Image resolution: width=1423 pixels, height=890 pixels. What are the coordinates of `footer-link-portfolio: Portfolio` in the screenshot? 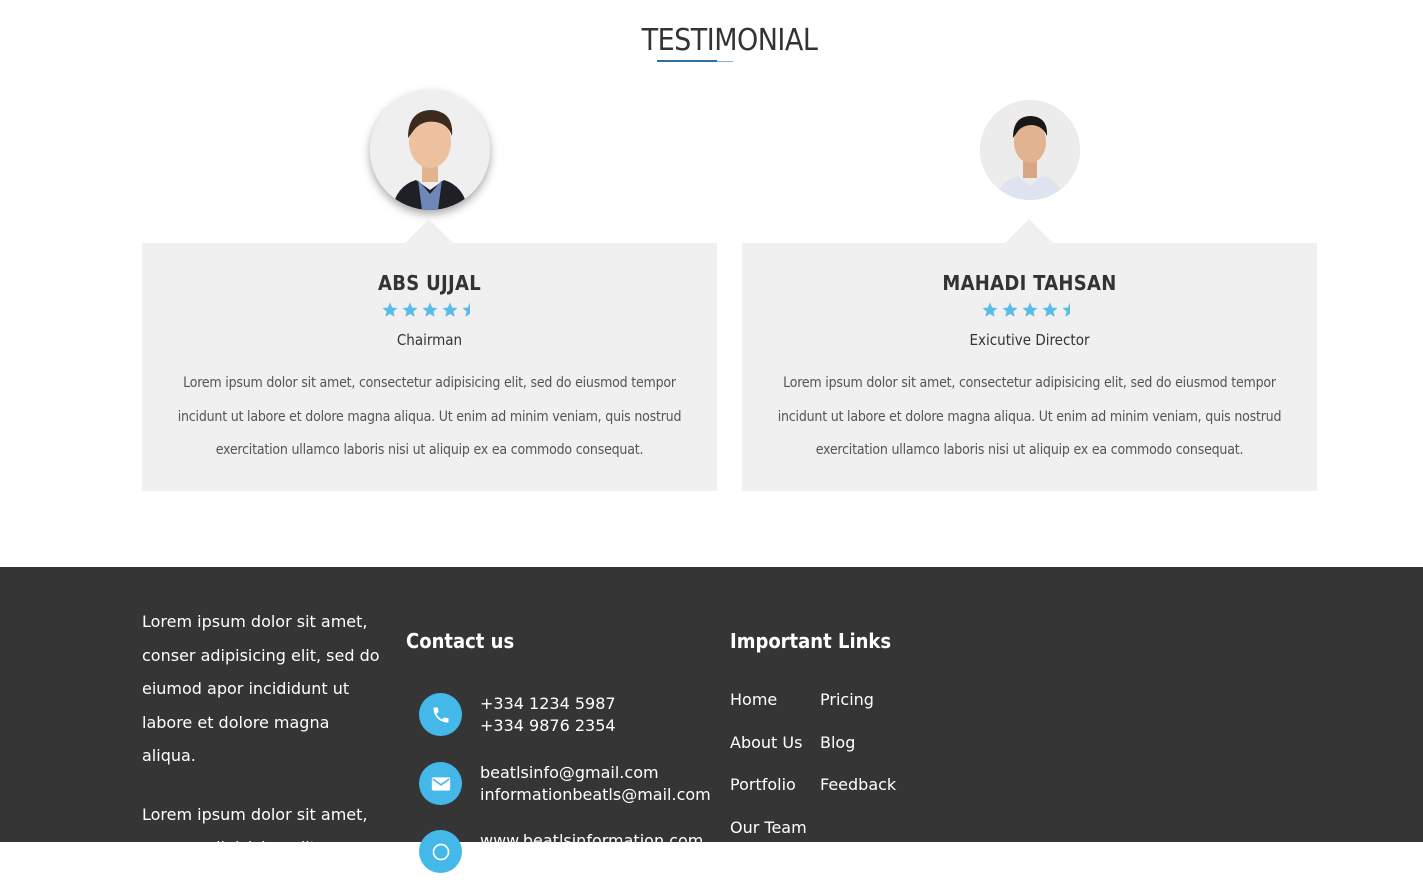 It's located at (763, 784).